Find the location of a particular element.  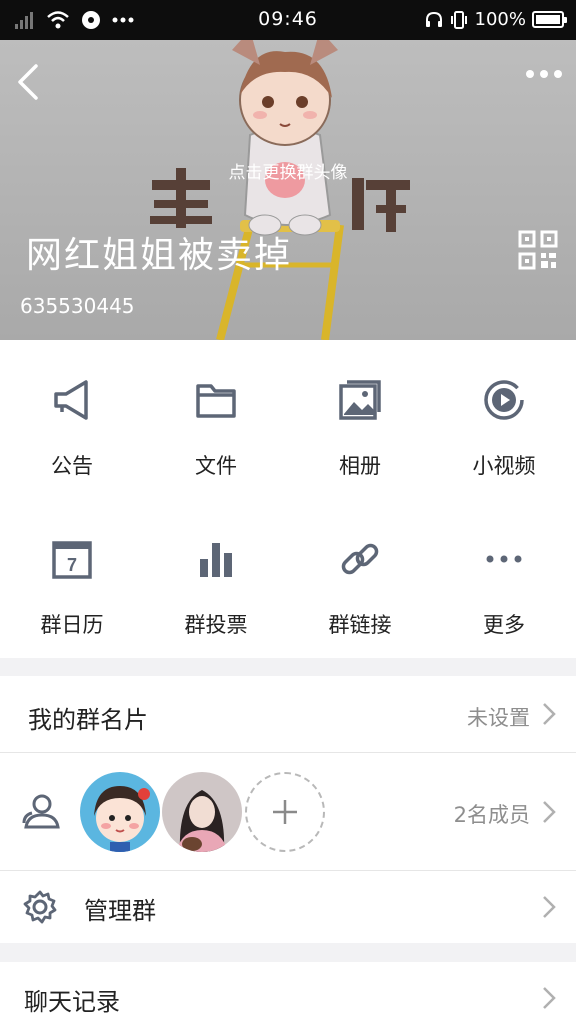

chat-history-label: 聊天记录 is located at coordinates (72, 1002).